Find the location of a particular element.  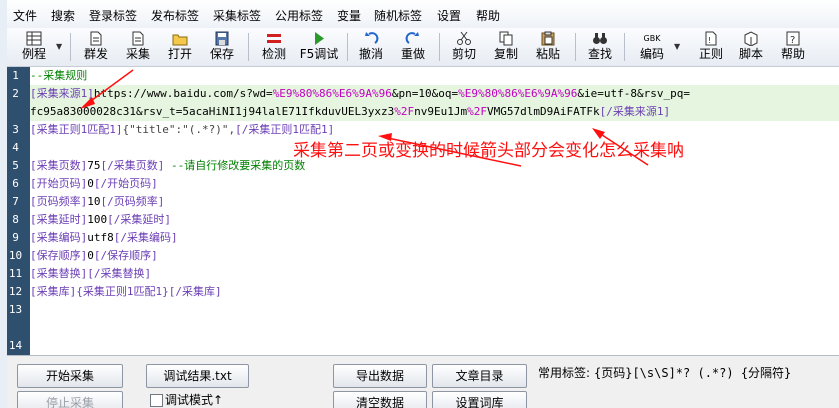

mass-publish-button: 群发 is located at coordinates (96, 47).